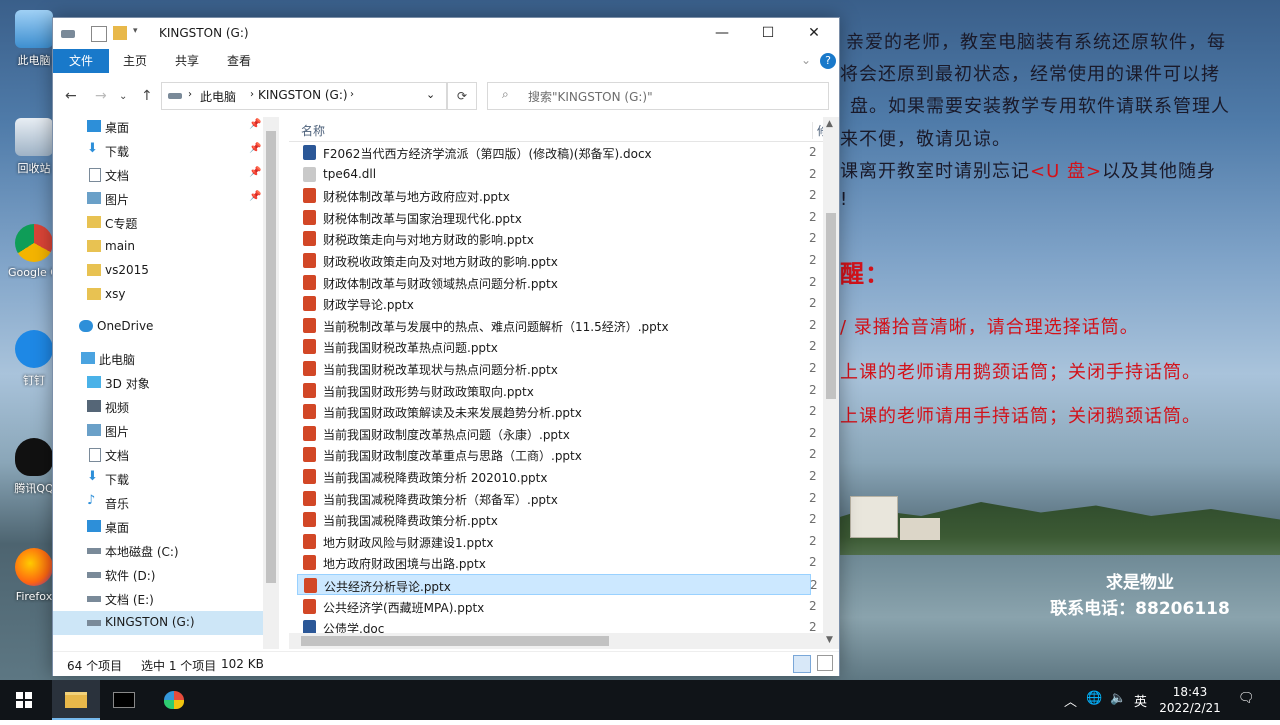 This screenshot has height=725, width=1280. I want to click on file-row: 财税体制改革与国家治理现代化.pptx 2, so click(557, 217).